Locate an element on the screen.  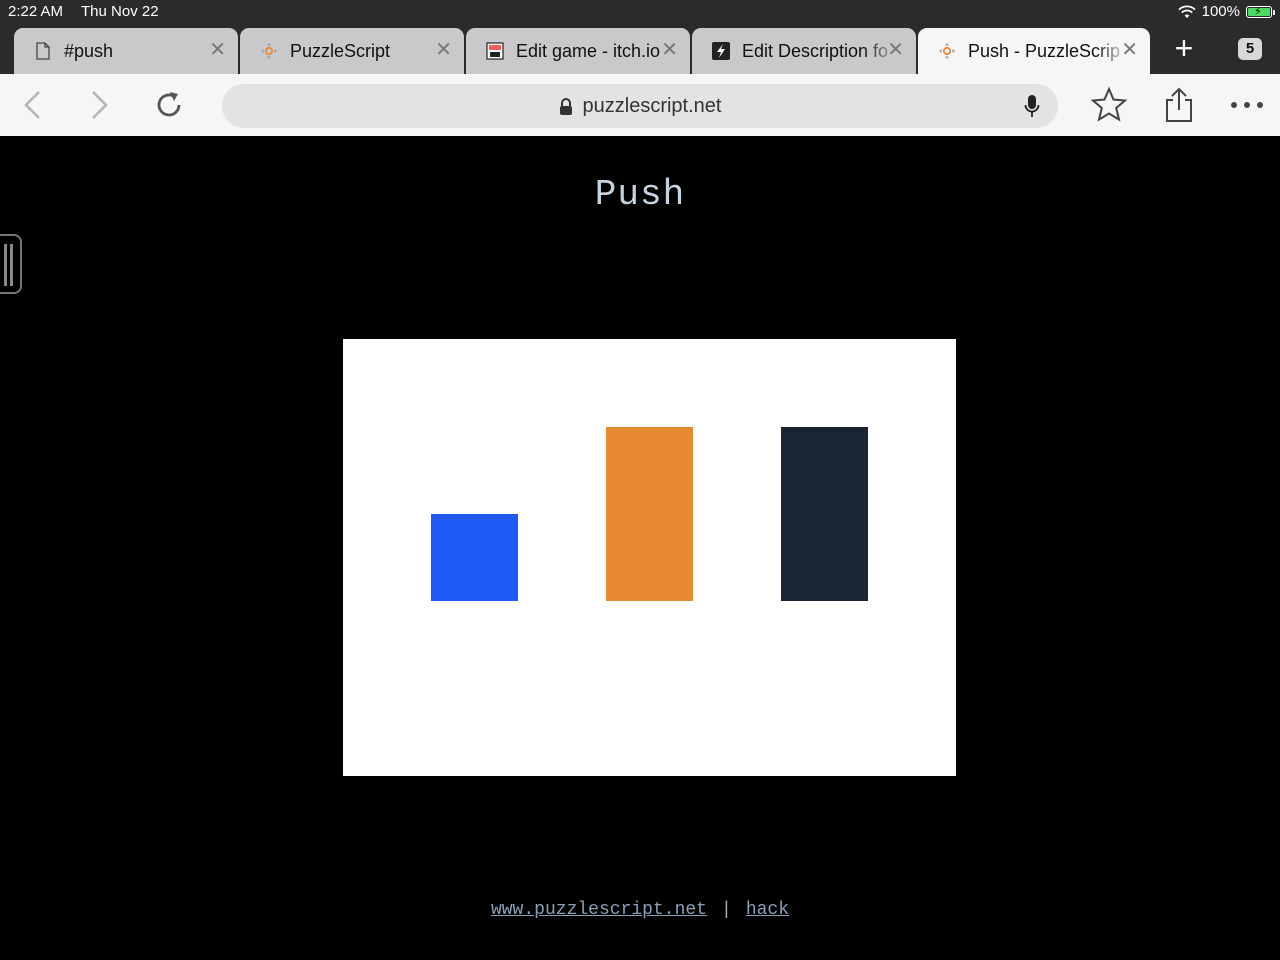
tab-itchio: Edit game - itch.io ✕ is located at coordinates (578, 51).